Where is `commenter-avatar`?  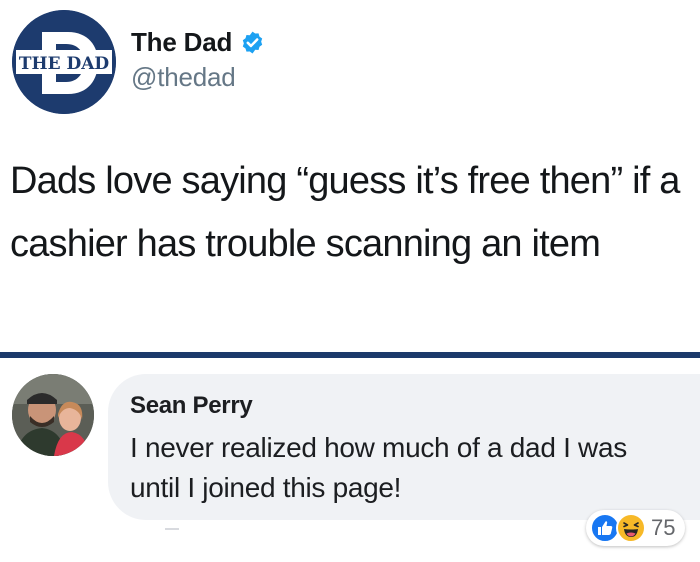 commenter-avatar is located at coordinates (53, 415).